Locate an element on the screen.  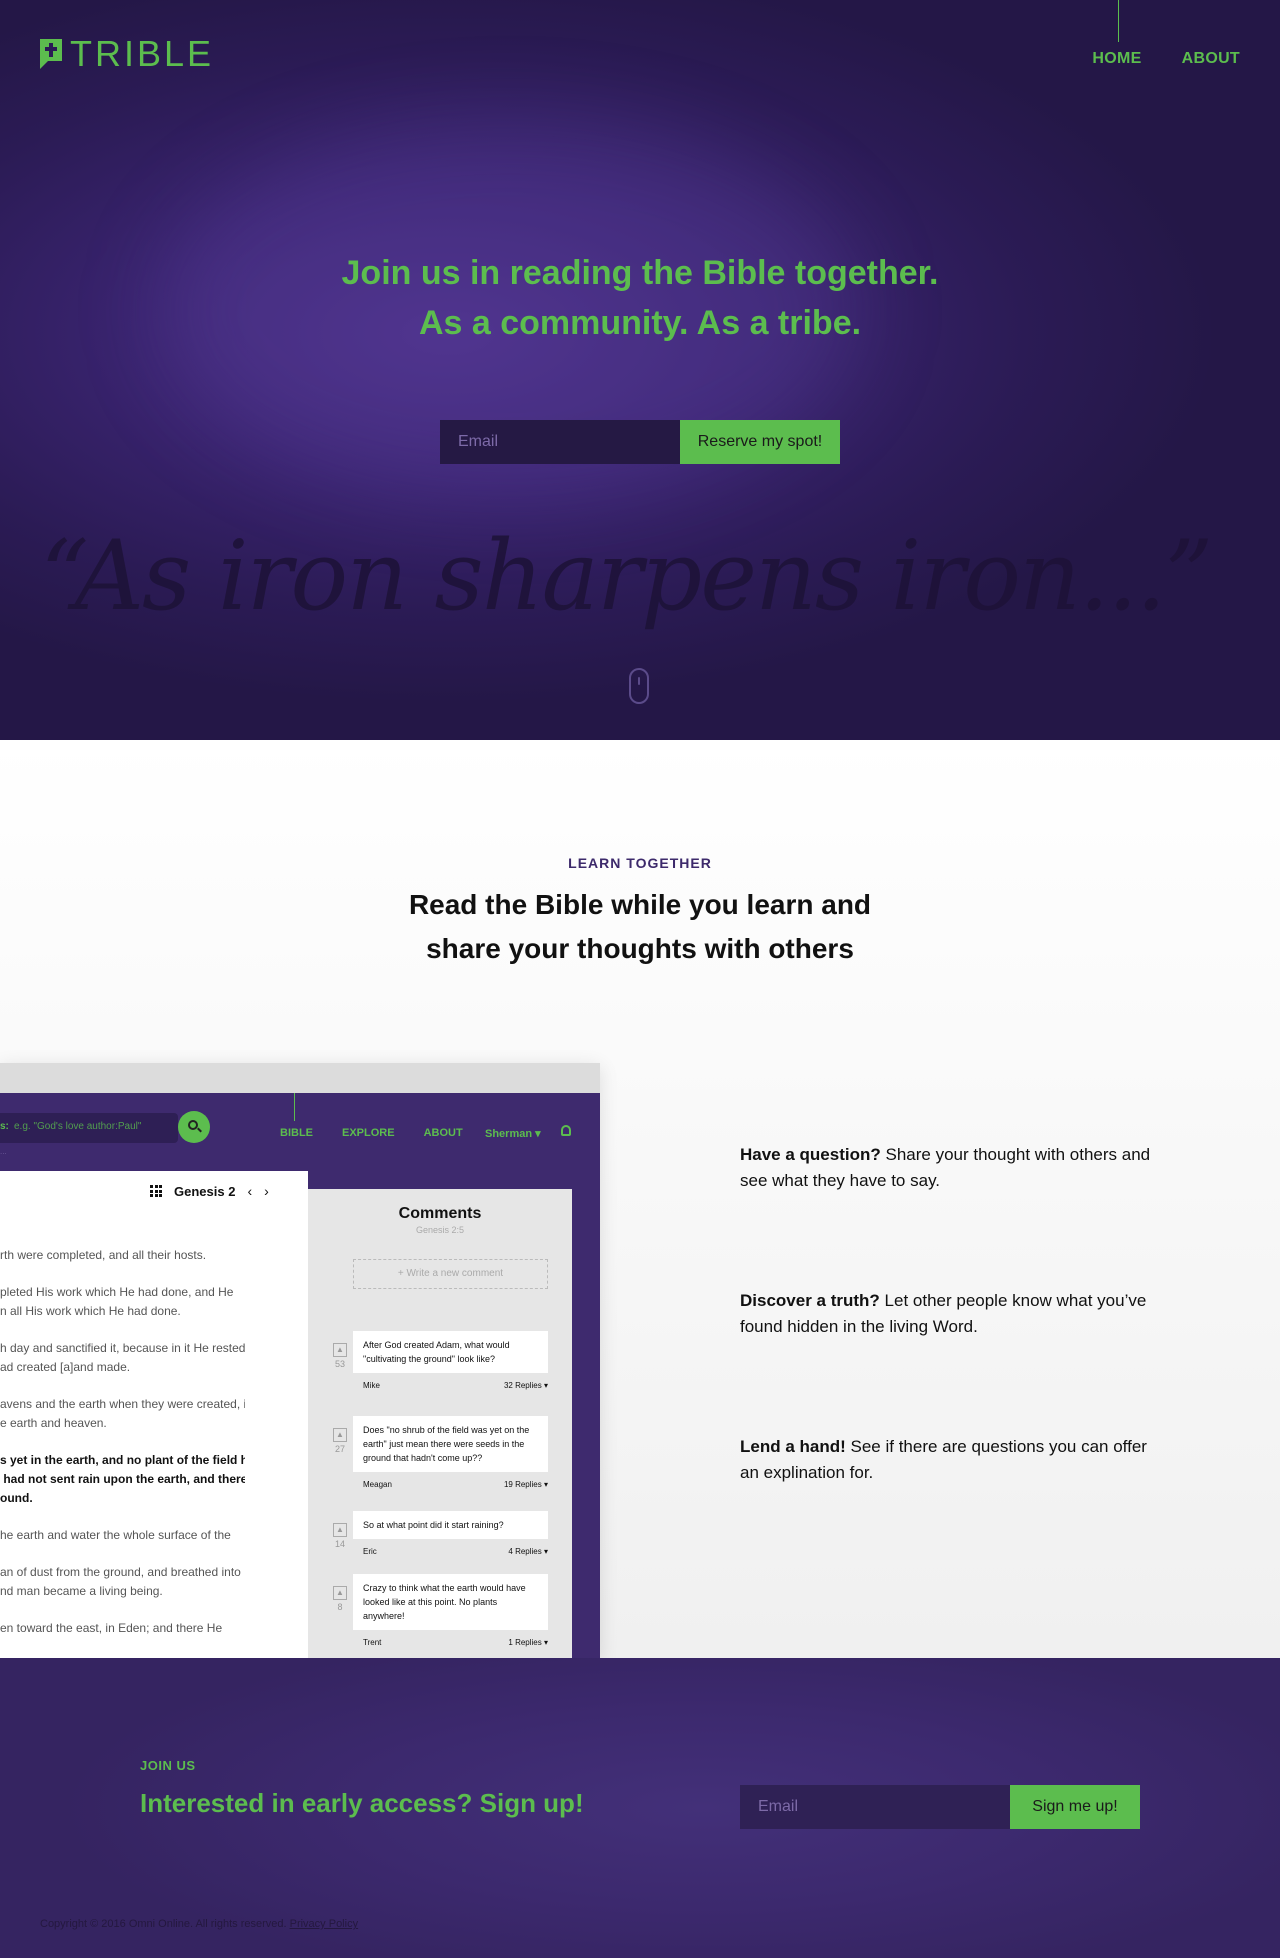
learn-title-line-1: Read the Bible while you learn and is located at coordinates (640, 904).